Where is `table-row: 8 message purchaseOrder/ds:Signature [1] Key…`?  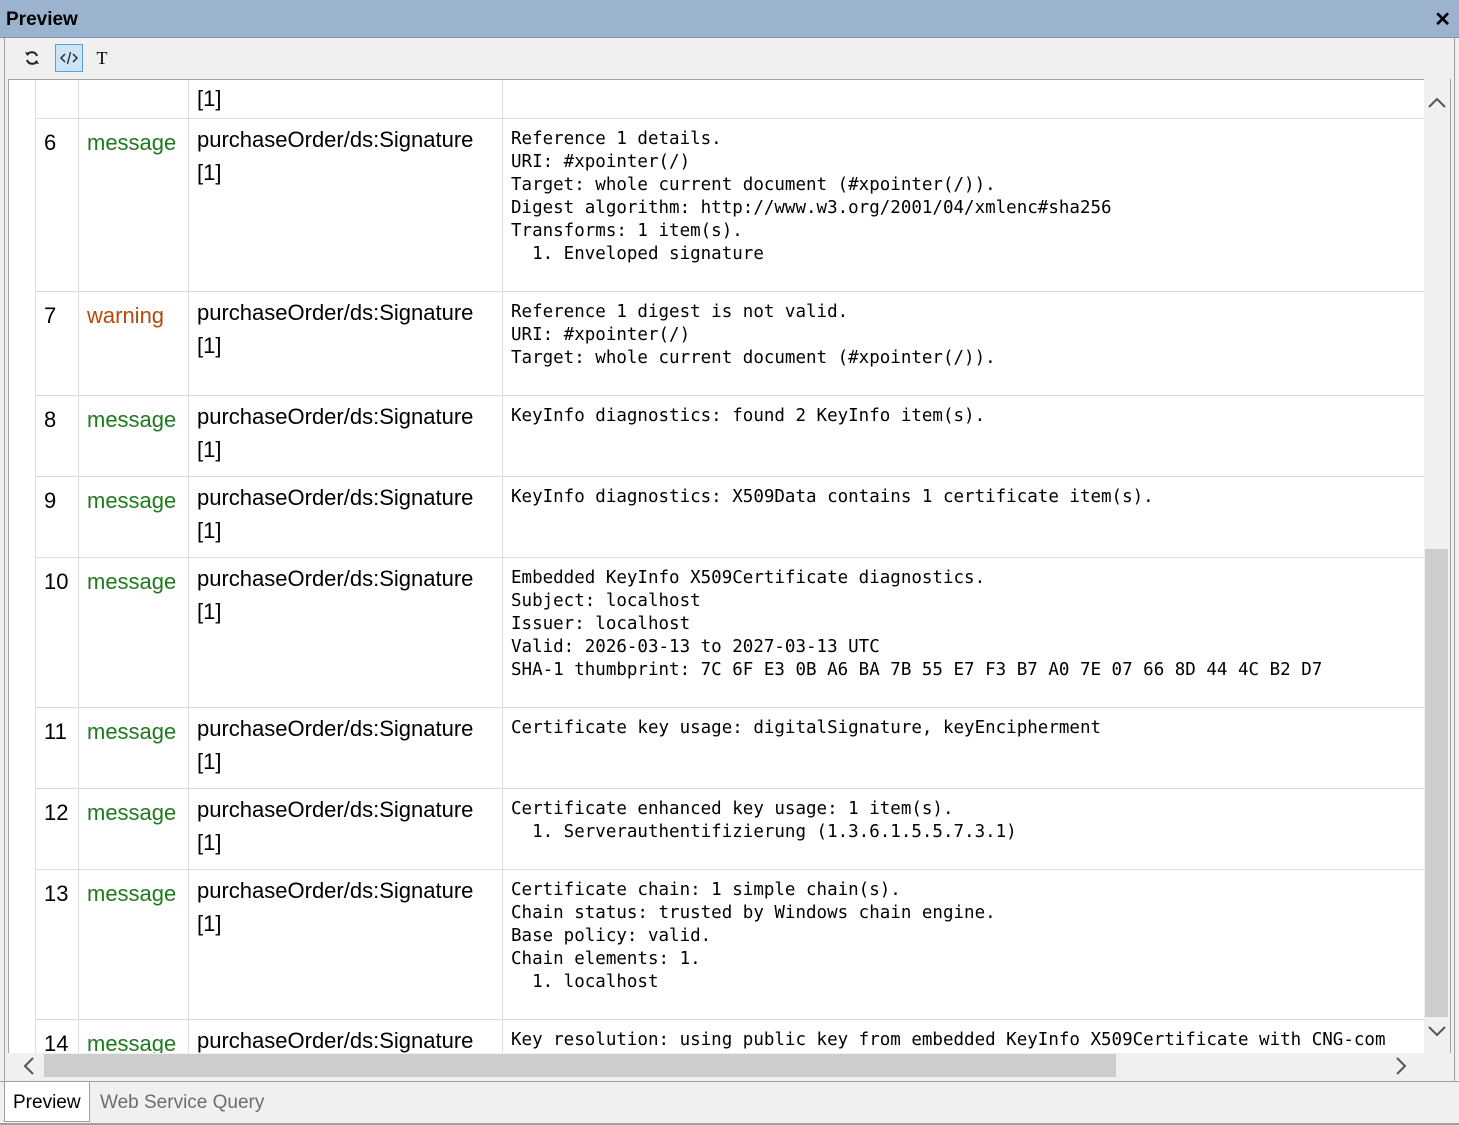
table-row: 8 message purchaseOrder/ds:Signature [1] Key… is located at coordinates (730, 436).